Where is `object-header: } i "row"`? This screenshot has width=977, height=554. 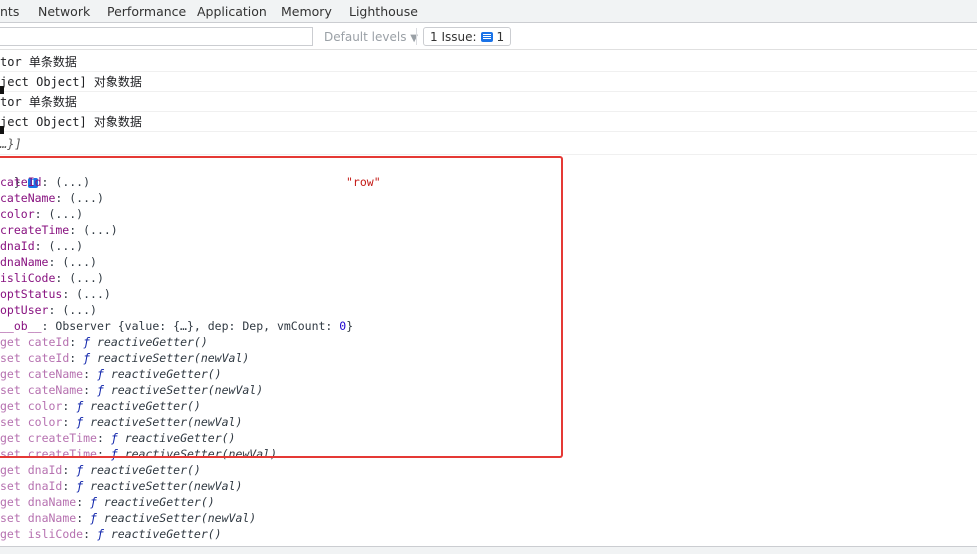
object-header: } i "row" is located at coordinates (488, 173).